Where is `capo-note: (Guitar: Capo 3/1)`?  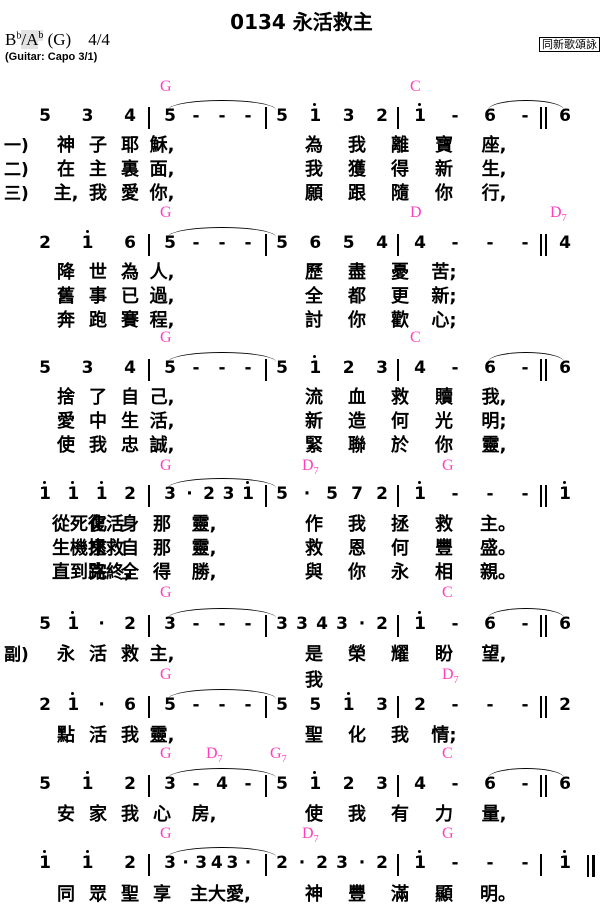
capo-note: (Guitar: Capo 3/1) is located at coordinates (51, 57).